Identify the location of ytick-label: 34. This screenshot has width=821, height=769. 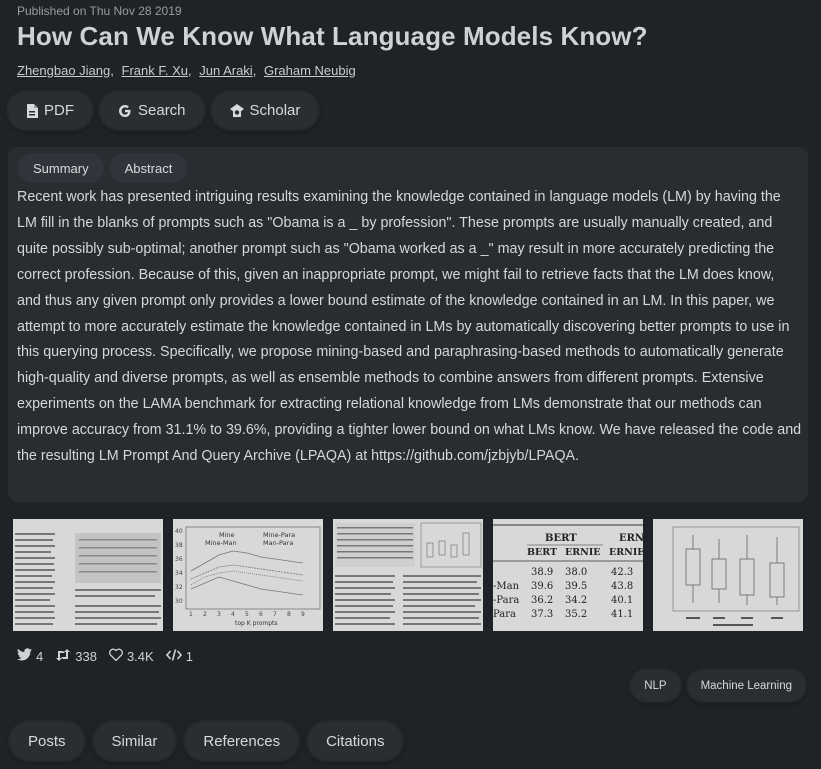
(179, 573).